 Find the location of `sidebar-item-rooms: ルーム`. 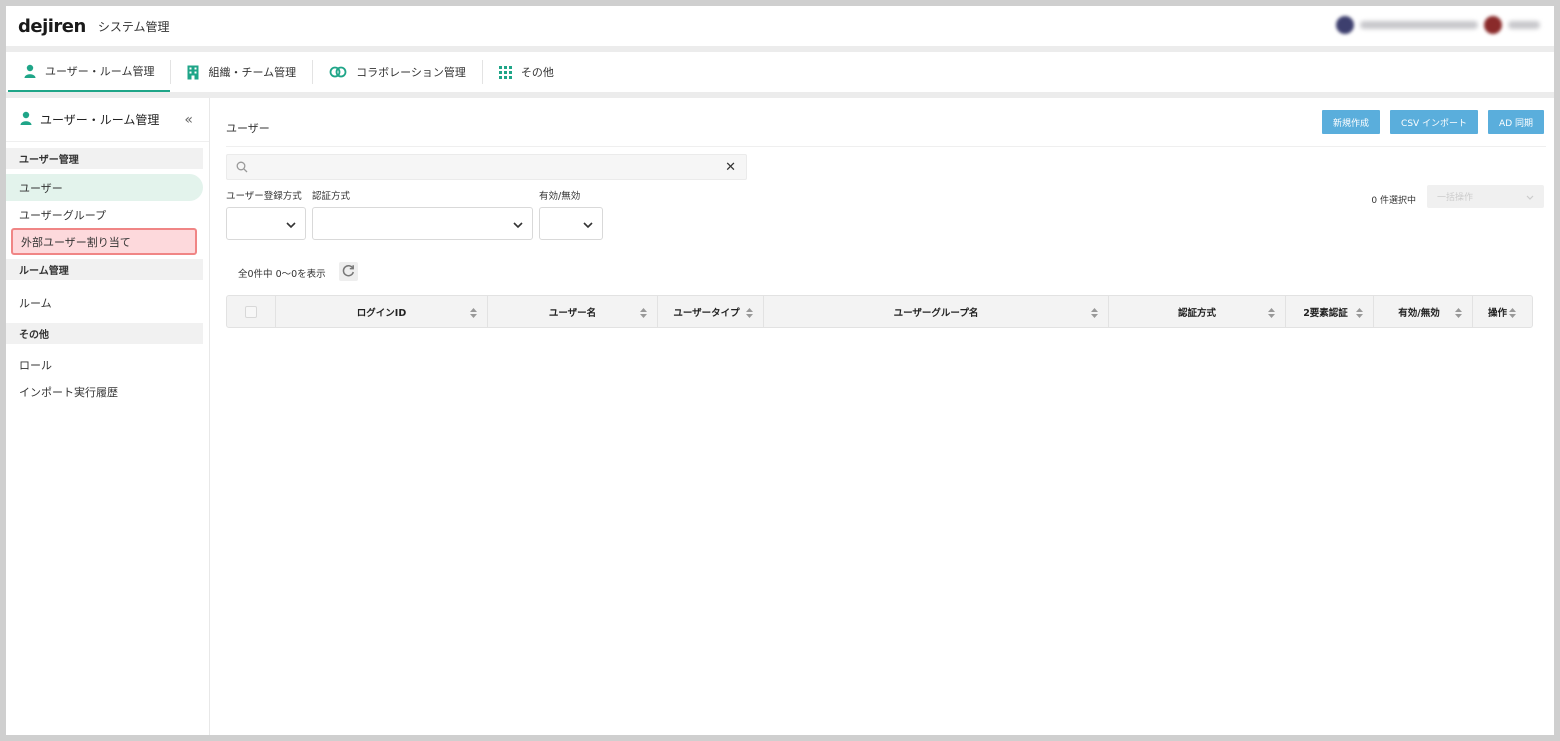

sidebar-item-rooms: ルーム is located at coordinates (107, 302).